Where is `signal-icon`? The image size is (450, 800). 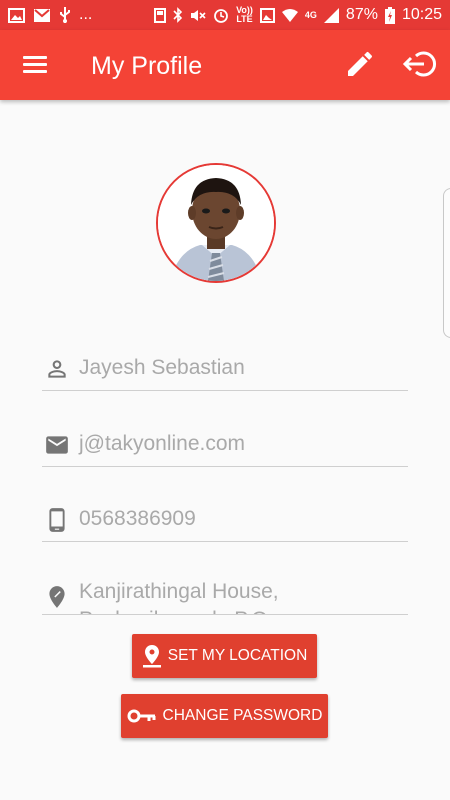 signal-icon is located at coordinates (331, 15).